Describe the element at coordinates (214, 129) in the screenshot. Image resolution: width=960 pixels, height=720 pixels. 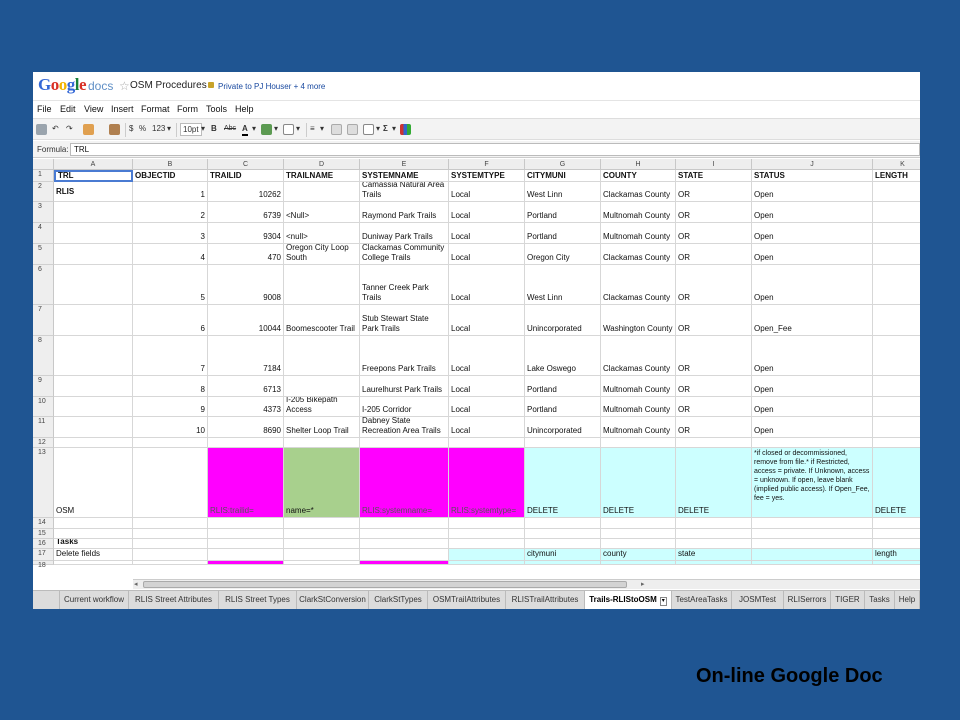
I see `bold-button: B` at that location.